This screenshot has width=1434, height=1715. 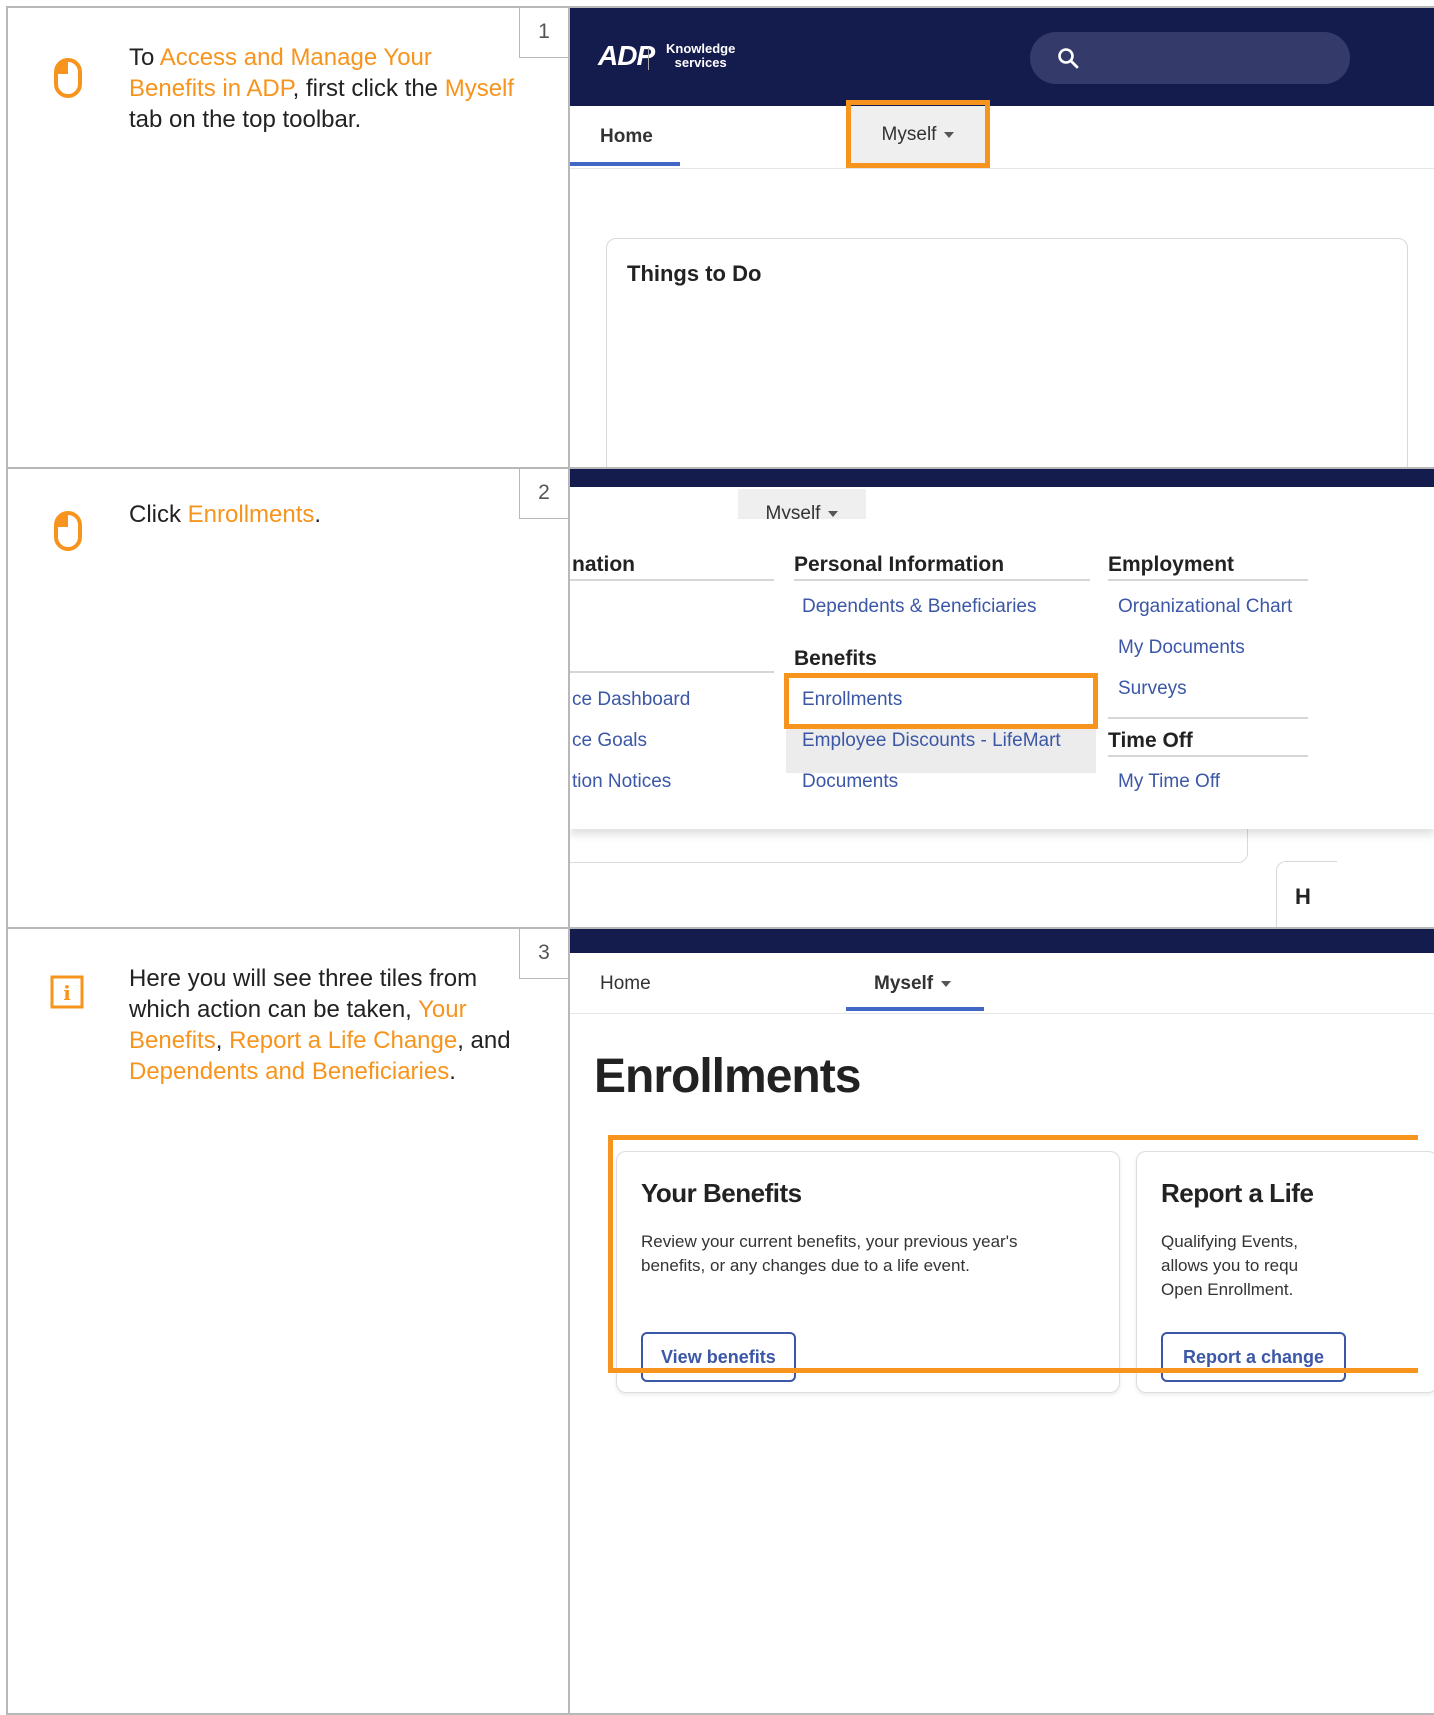 What do you see at coordinates (251, 514) in the screenshot?
I see `instruction-highlight: Enrollments` at bounding box center [251, 514].